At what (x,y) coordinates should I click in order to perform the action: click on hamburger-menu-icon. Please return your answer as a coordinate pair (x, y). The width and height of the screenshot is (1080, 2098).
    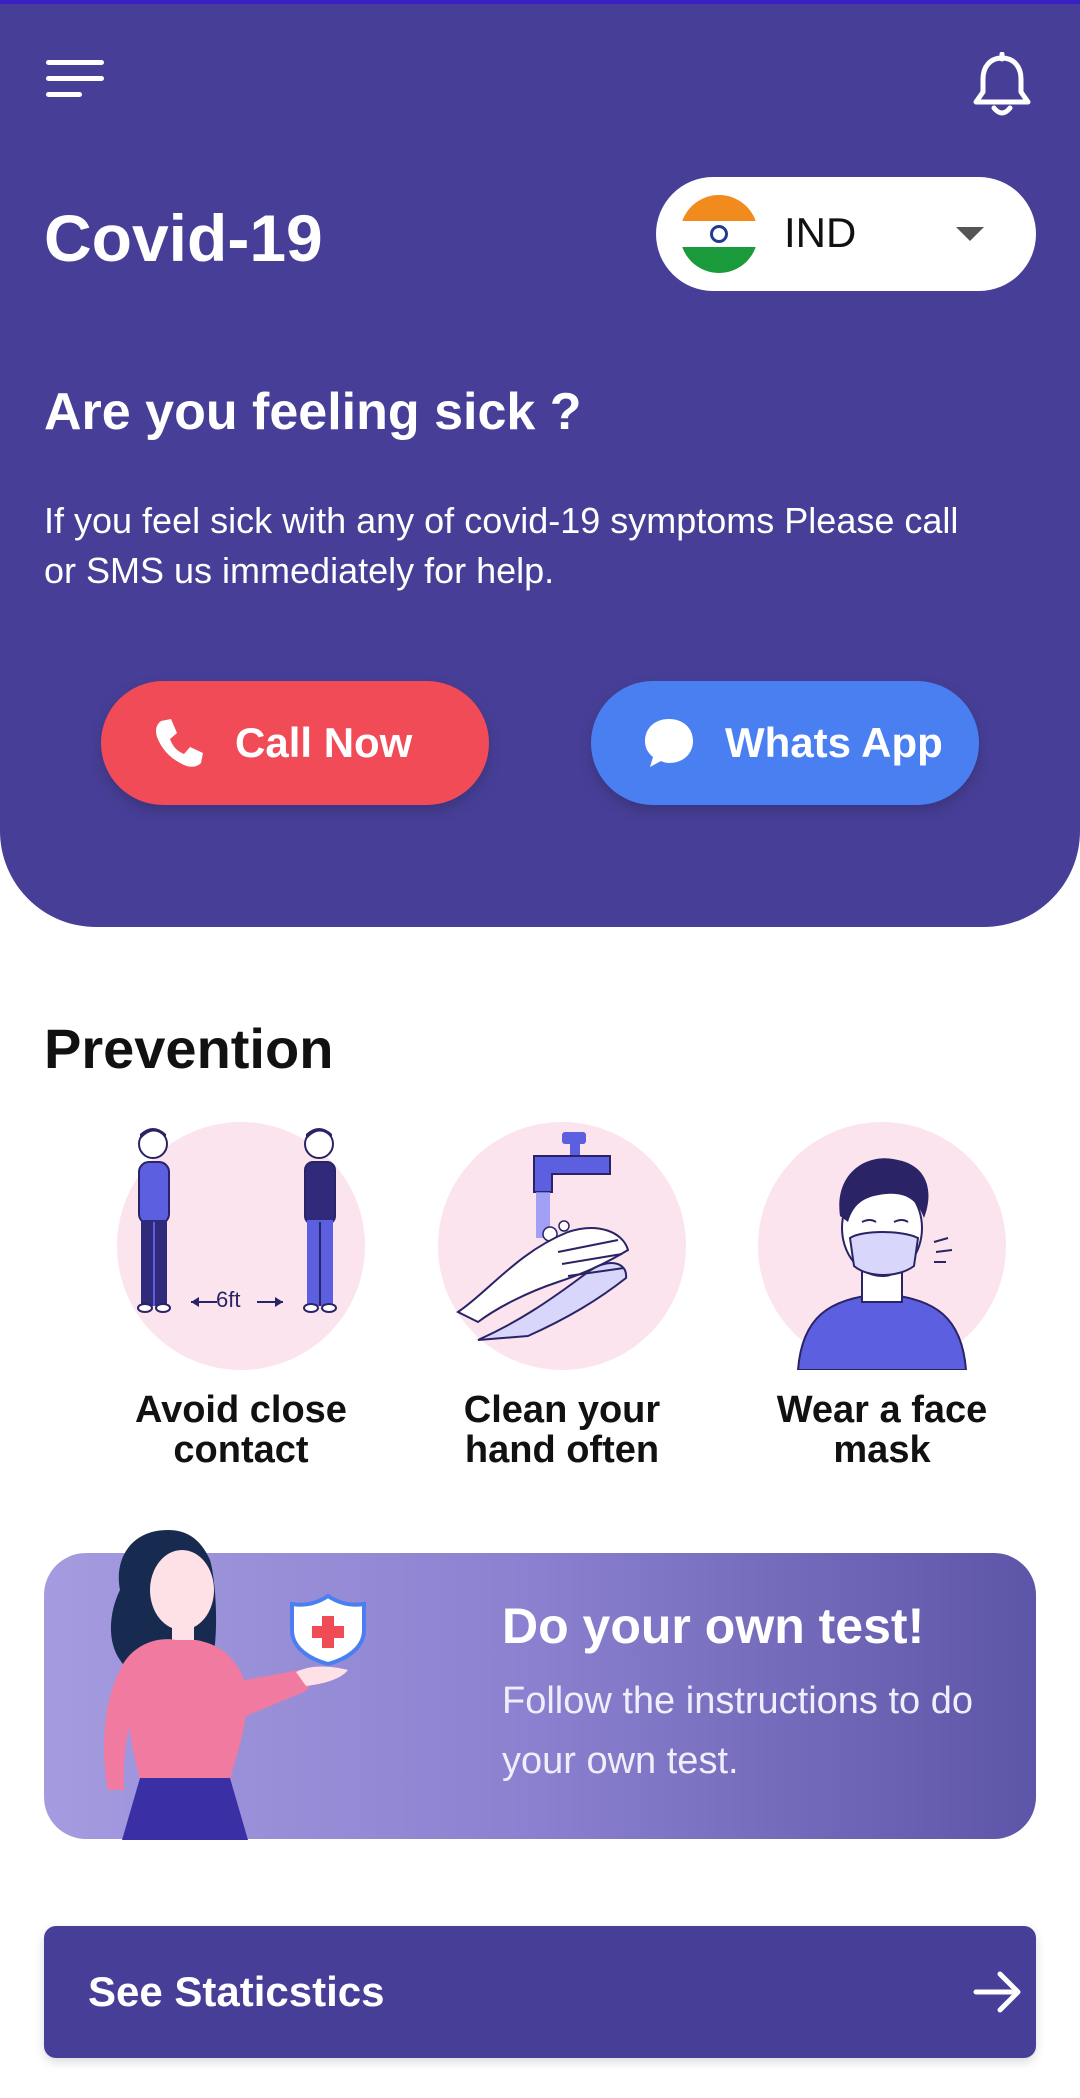
    Looking at the image, I should click on (78, 80).